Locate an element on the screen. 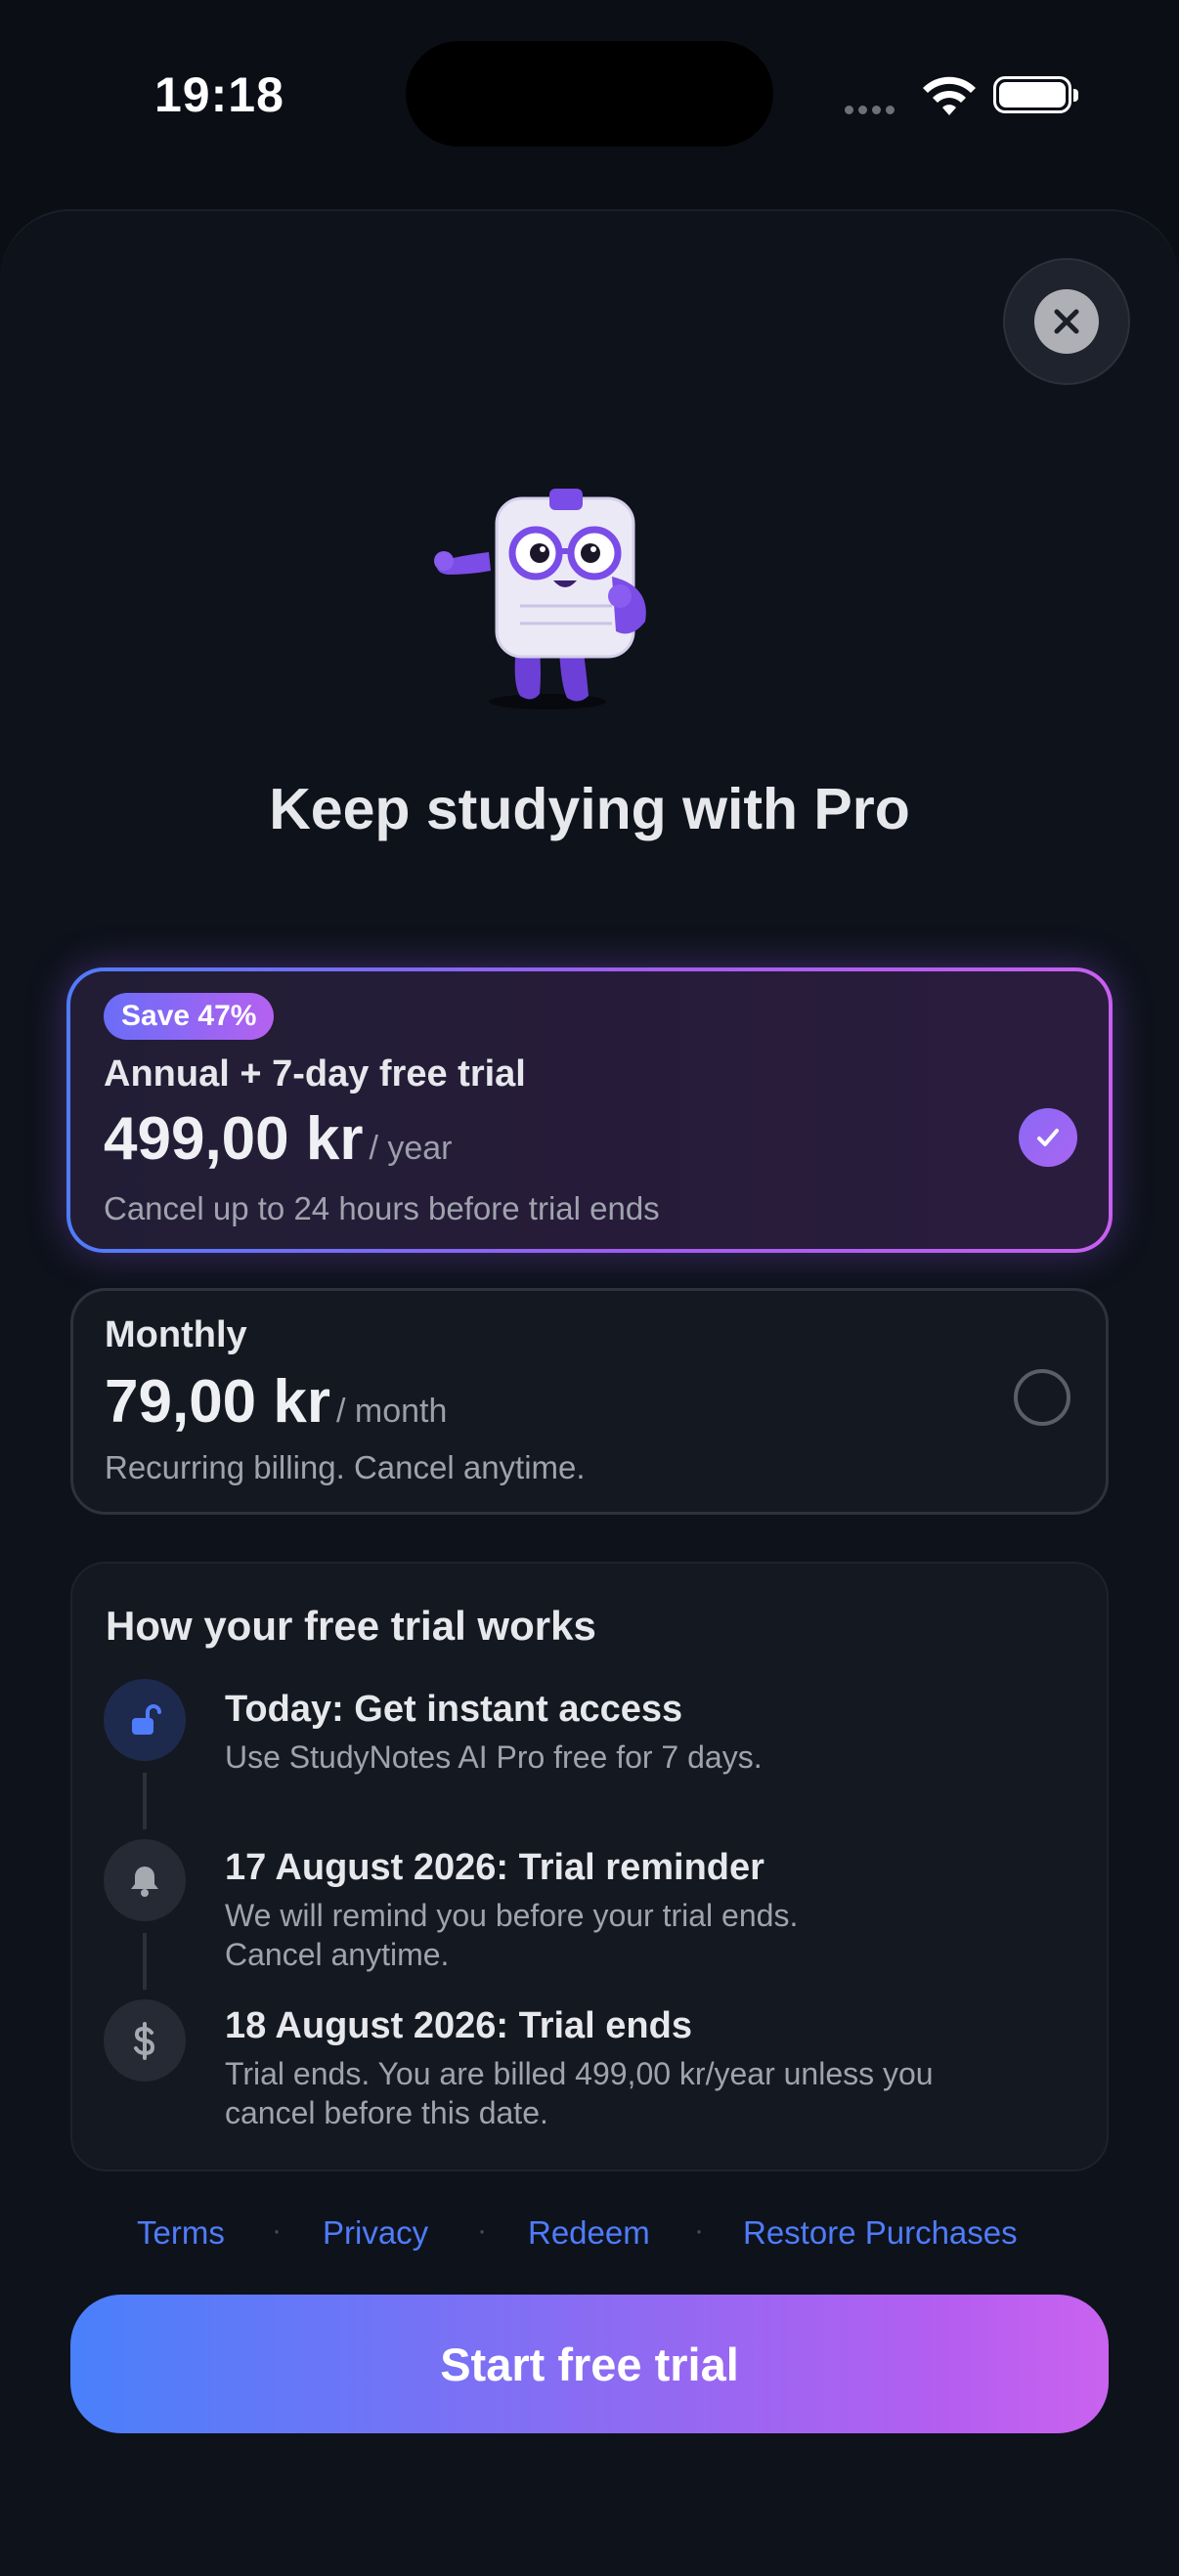  redeem-link: Redeem is located at coordinates (589, 2233).